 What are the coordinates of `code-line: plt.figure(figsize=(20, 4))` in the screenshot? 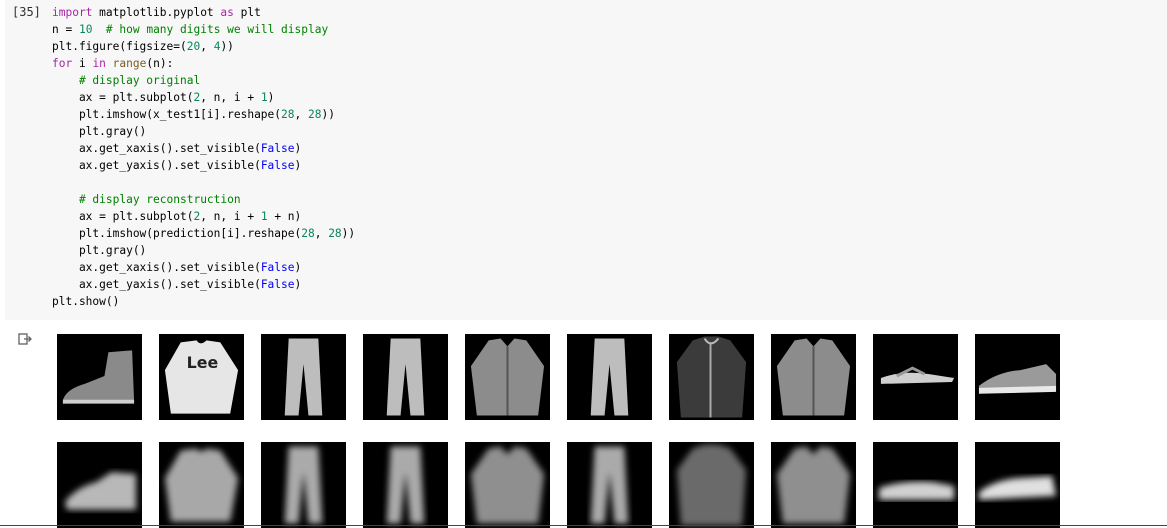 It's located at (143, 46).